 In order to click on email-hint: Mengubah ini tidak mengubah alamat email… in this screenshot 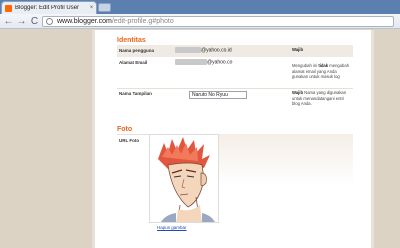, I will do `click(321, 71)`.